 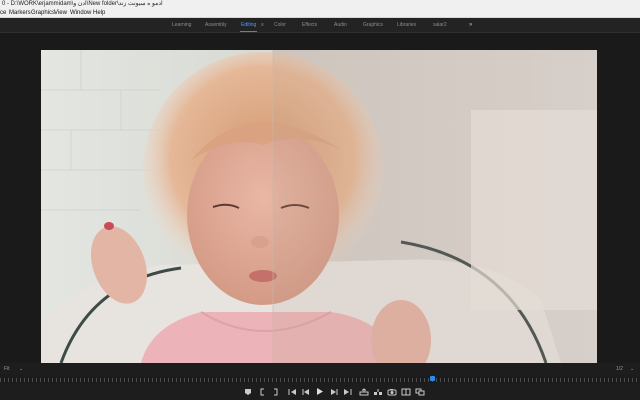 What do you see at coordinates (309, 25) in the screenshot?
I see `tab-effects: Effects` at bounding box center [309, 25].